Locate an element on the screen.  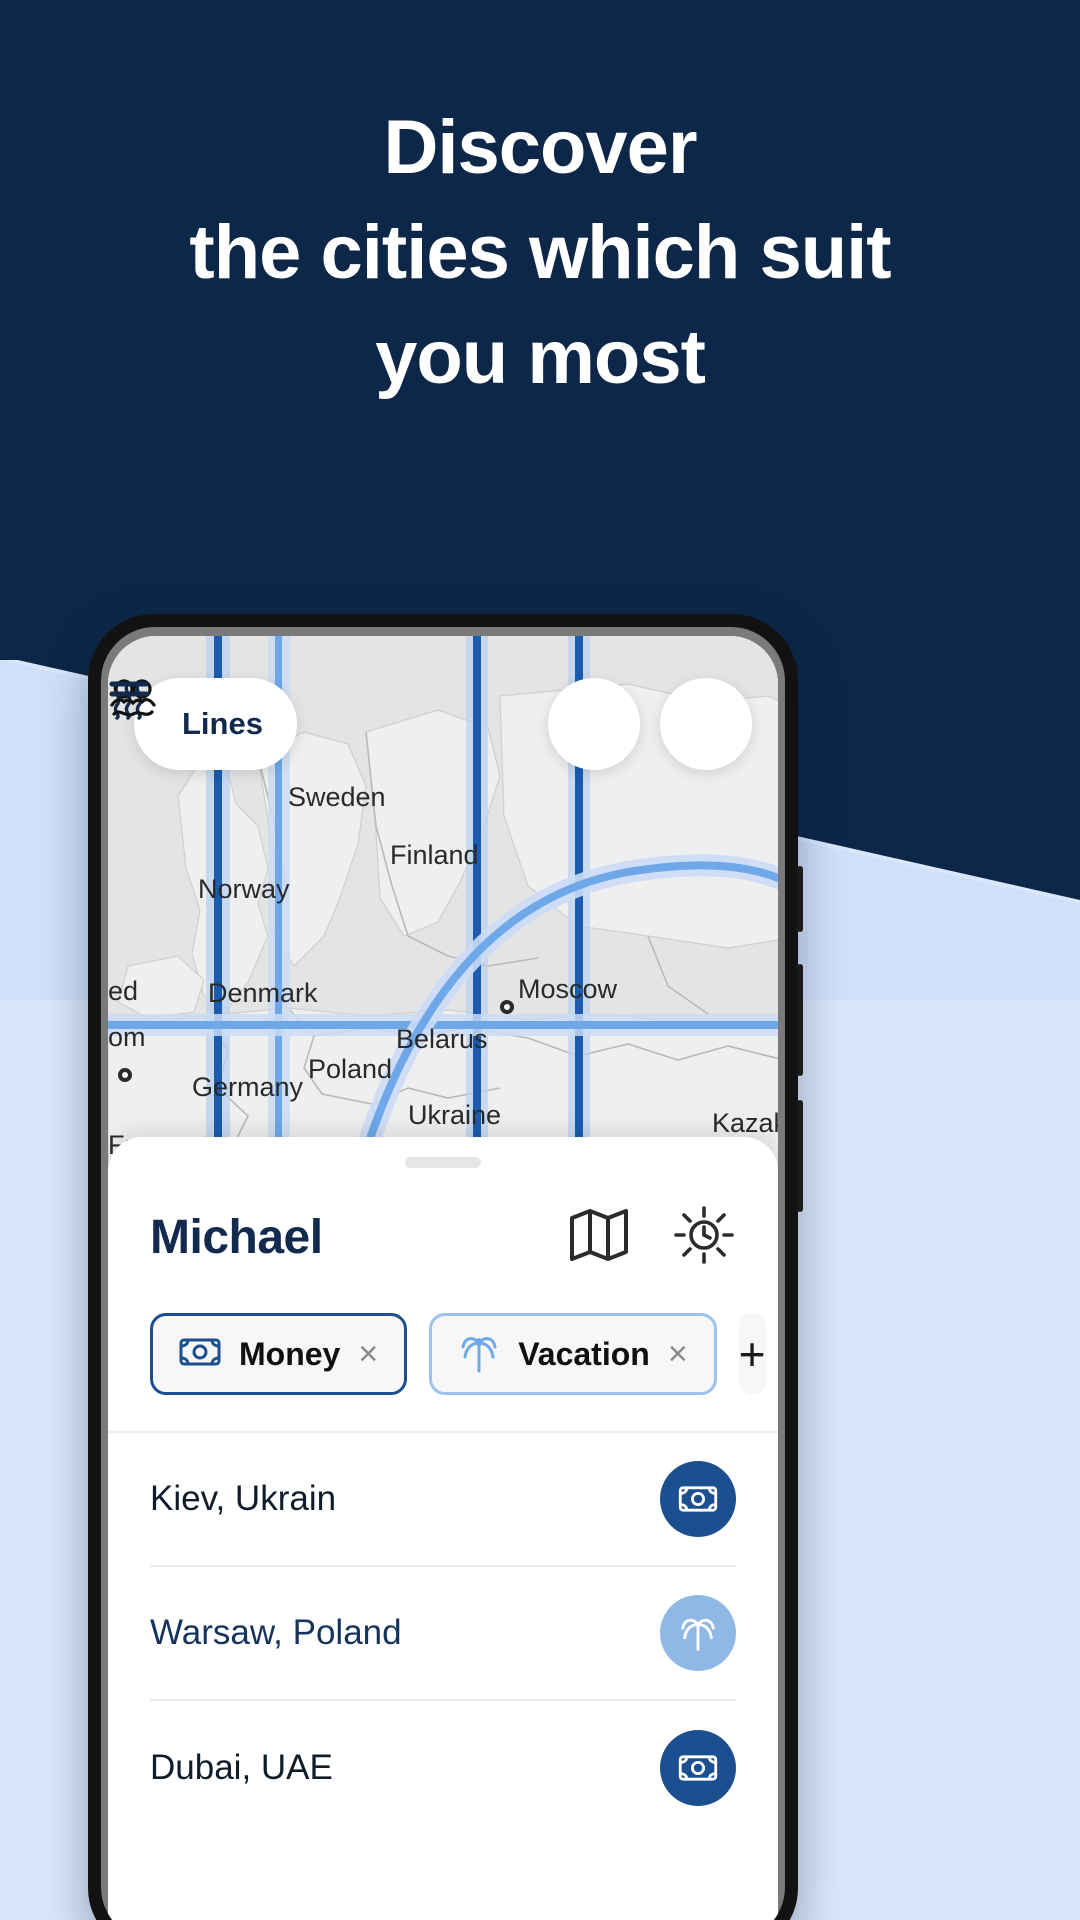
chip-vacation-label: Vacation is located at coordinates (584, 1353).